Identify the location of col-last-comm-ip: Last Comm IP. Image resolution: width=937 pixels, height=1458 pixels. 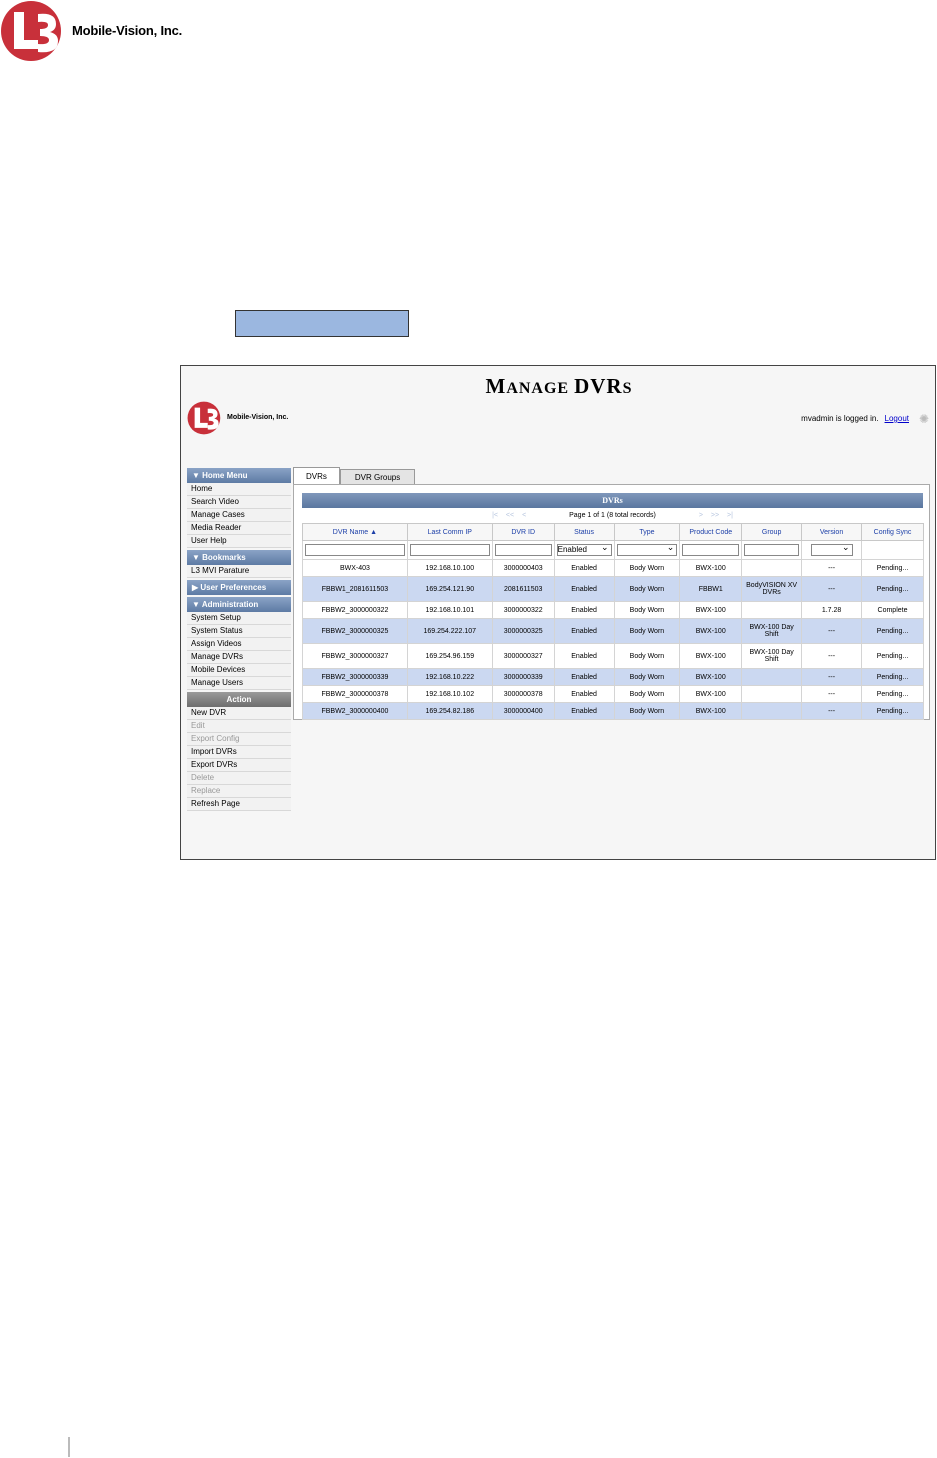
(449, 532).